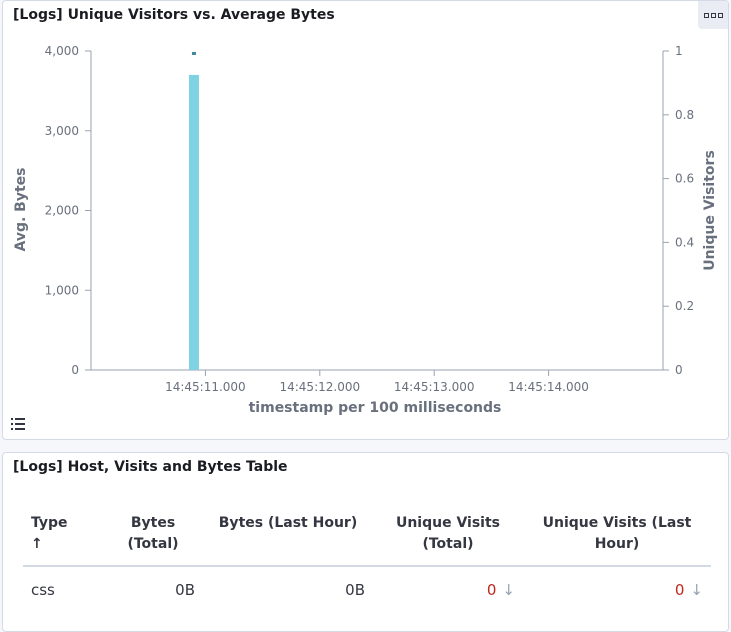 The width and height of the screenshot is (731, 632). What do you see at coordinates (205, 387) in the screenshot?
I see `x-tick-label: 14:45:11.000` at bounding box center [205, 387].